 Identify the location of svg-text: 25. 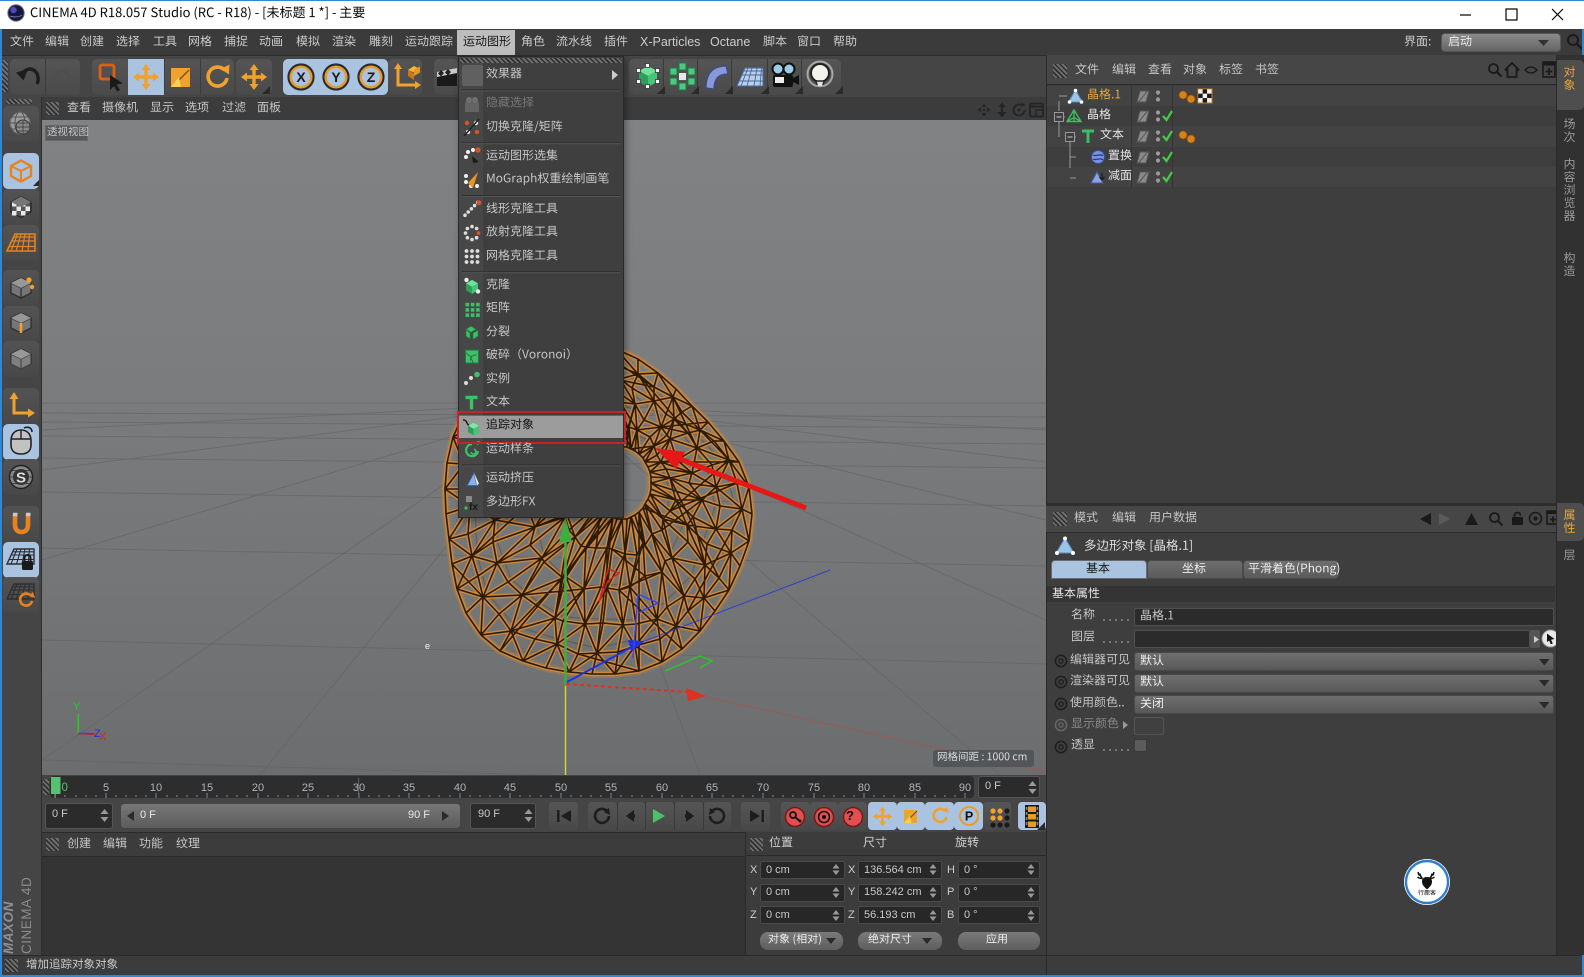
(308, 788).